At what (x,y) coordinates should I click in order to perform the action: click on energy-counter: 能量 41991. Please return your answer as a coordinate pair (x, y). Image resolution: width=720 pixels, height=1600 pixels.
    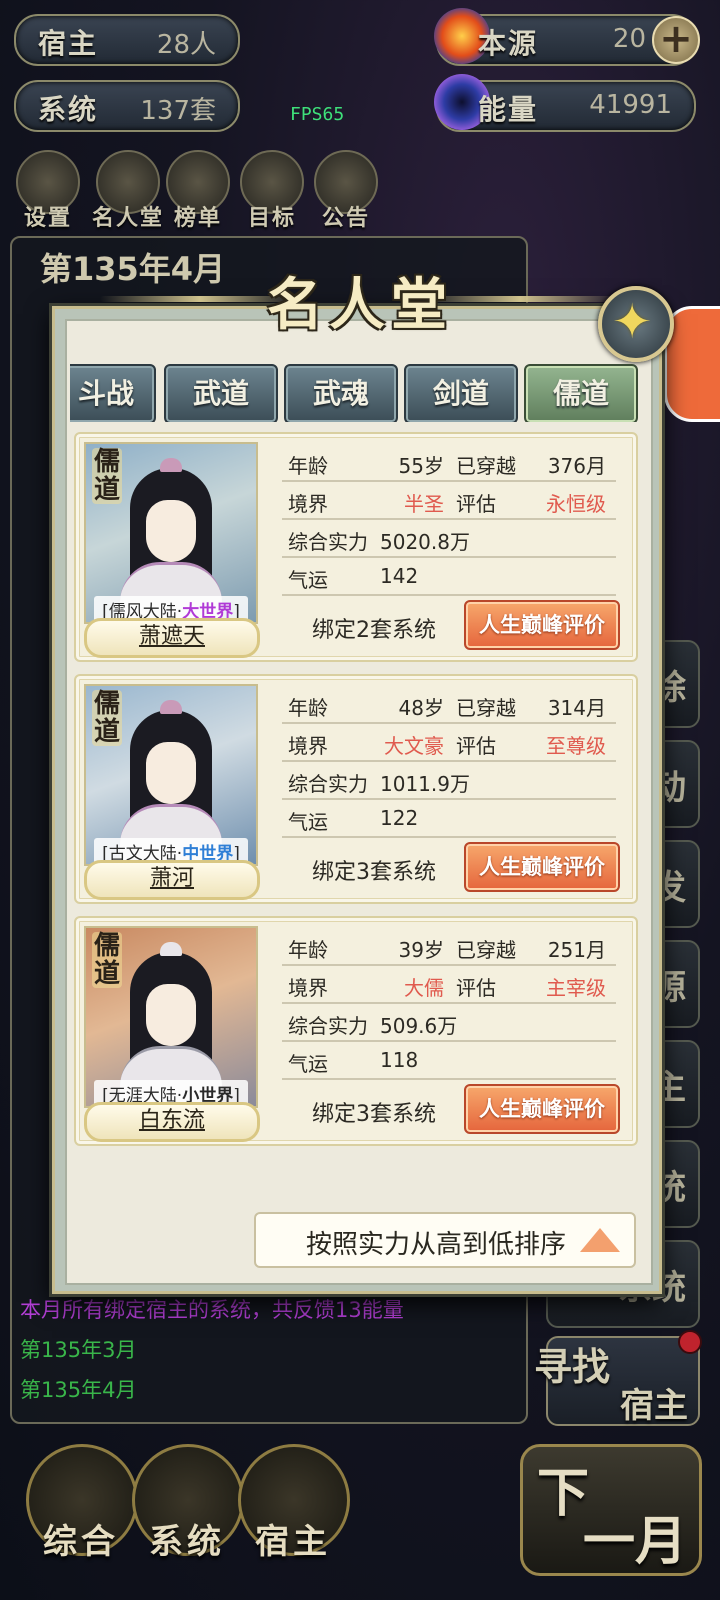
    Looking at the image, I should click on (565, 103).